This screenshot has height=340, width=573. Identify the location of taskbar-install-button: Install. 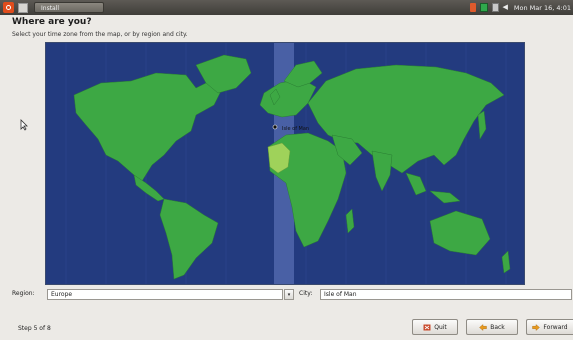
(69, 7).